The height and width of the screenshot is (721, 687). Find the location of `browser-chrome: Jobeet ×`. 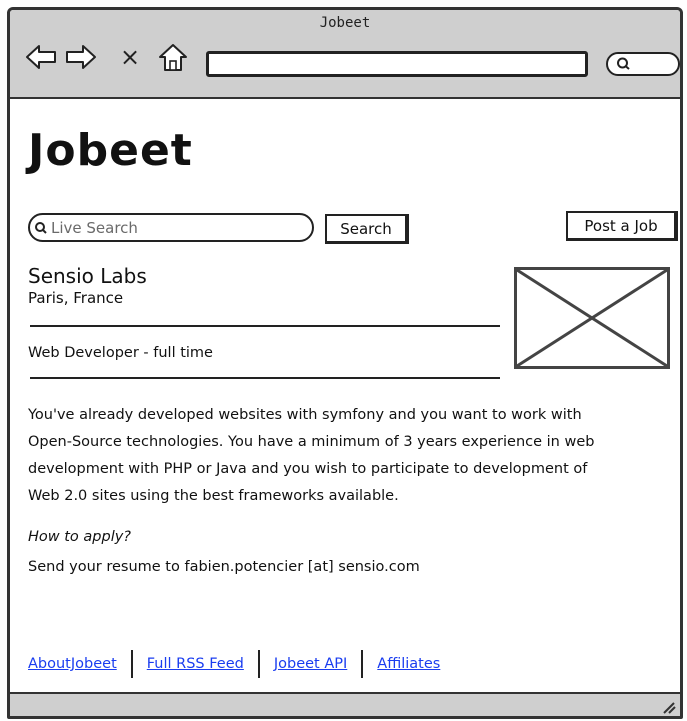

browser-chrome: Jobeet × is located at coordinates (345, 54).